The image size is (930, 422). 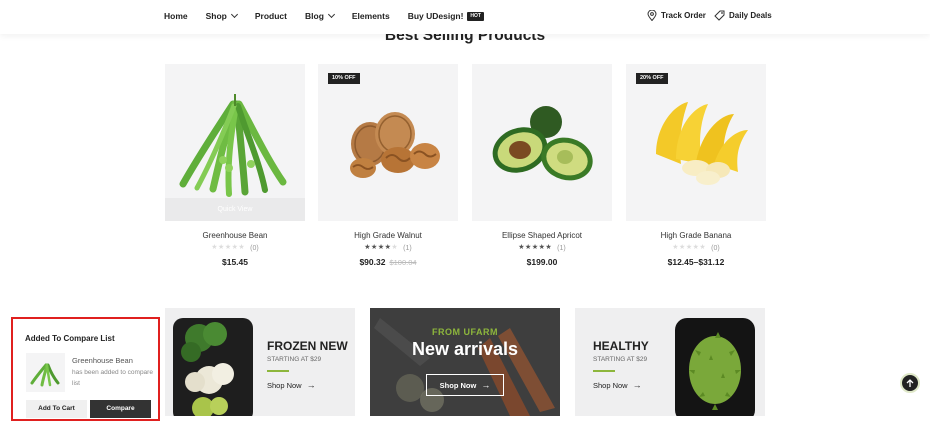 What do you see at coordinates (344, 78) in the screenshot?
I see `discount-badge: 10% OFF` at bounding box center [344, 78].